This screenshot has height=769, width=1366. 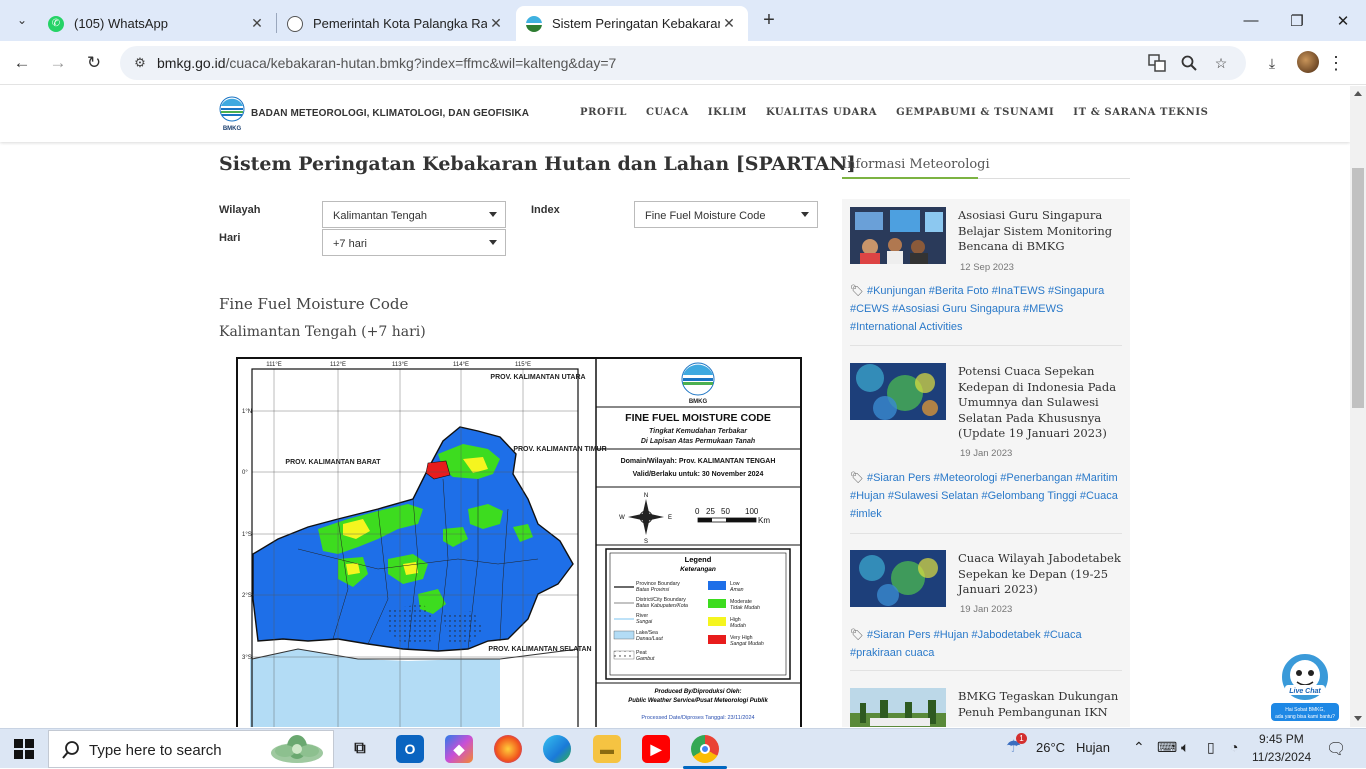 I want to click on nav-profil: PROFIL, so click(x=603, y=112).